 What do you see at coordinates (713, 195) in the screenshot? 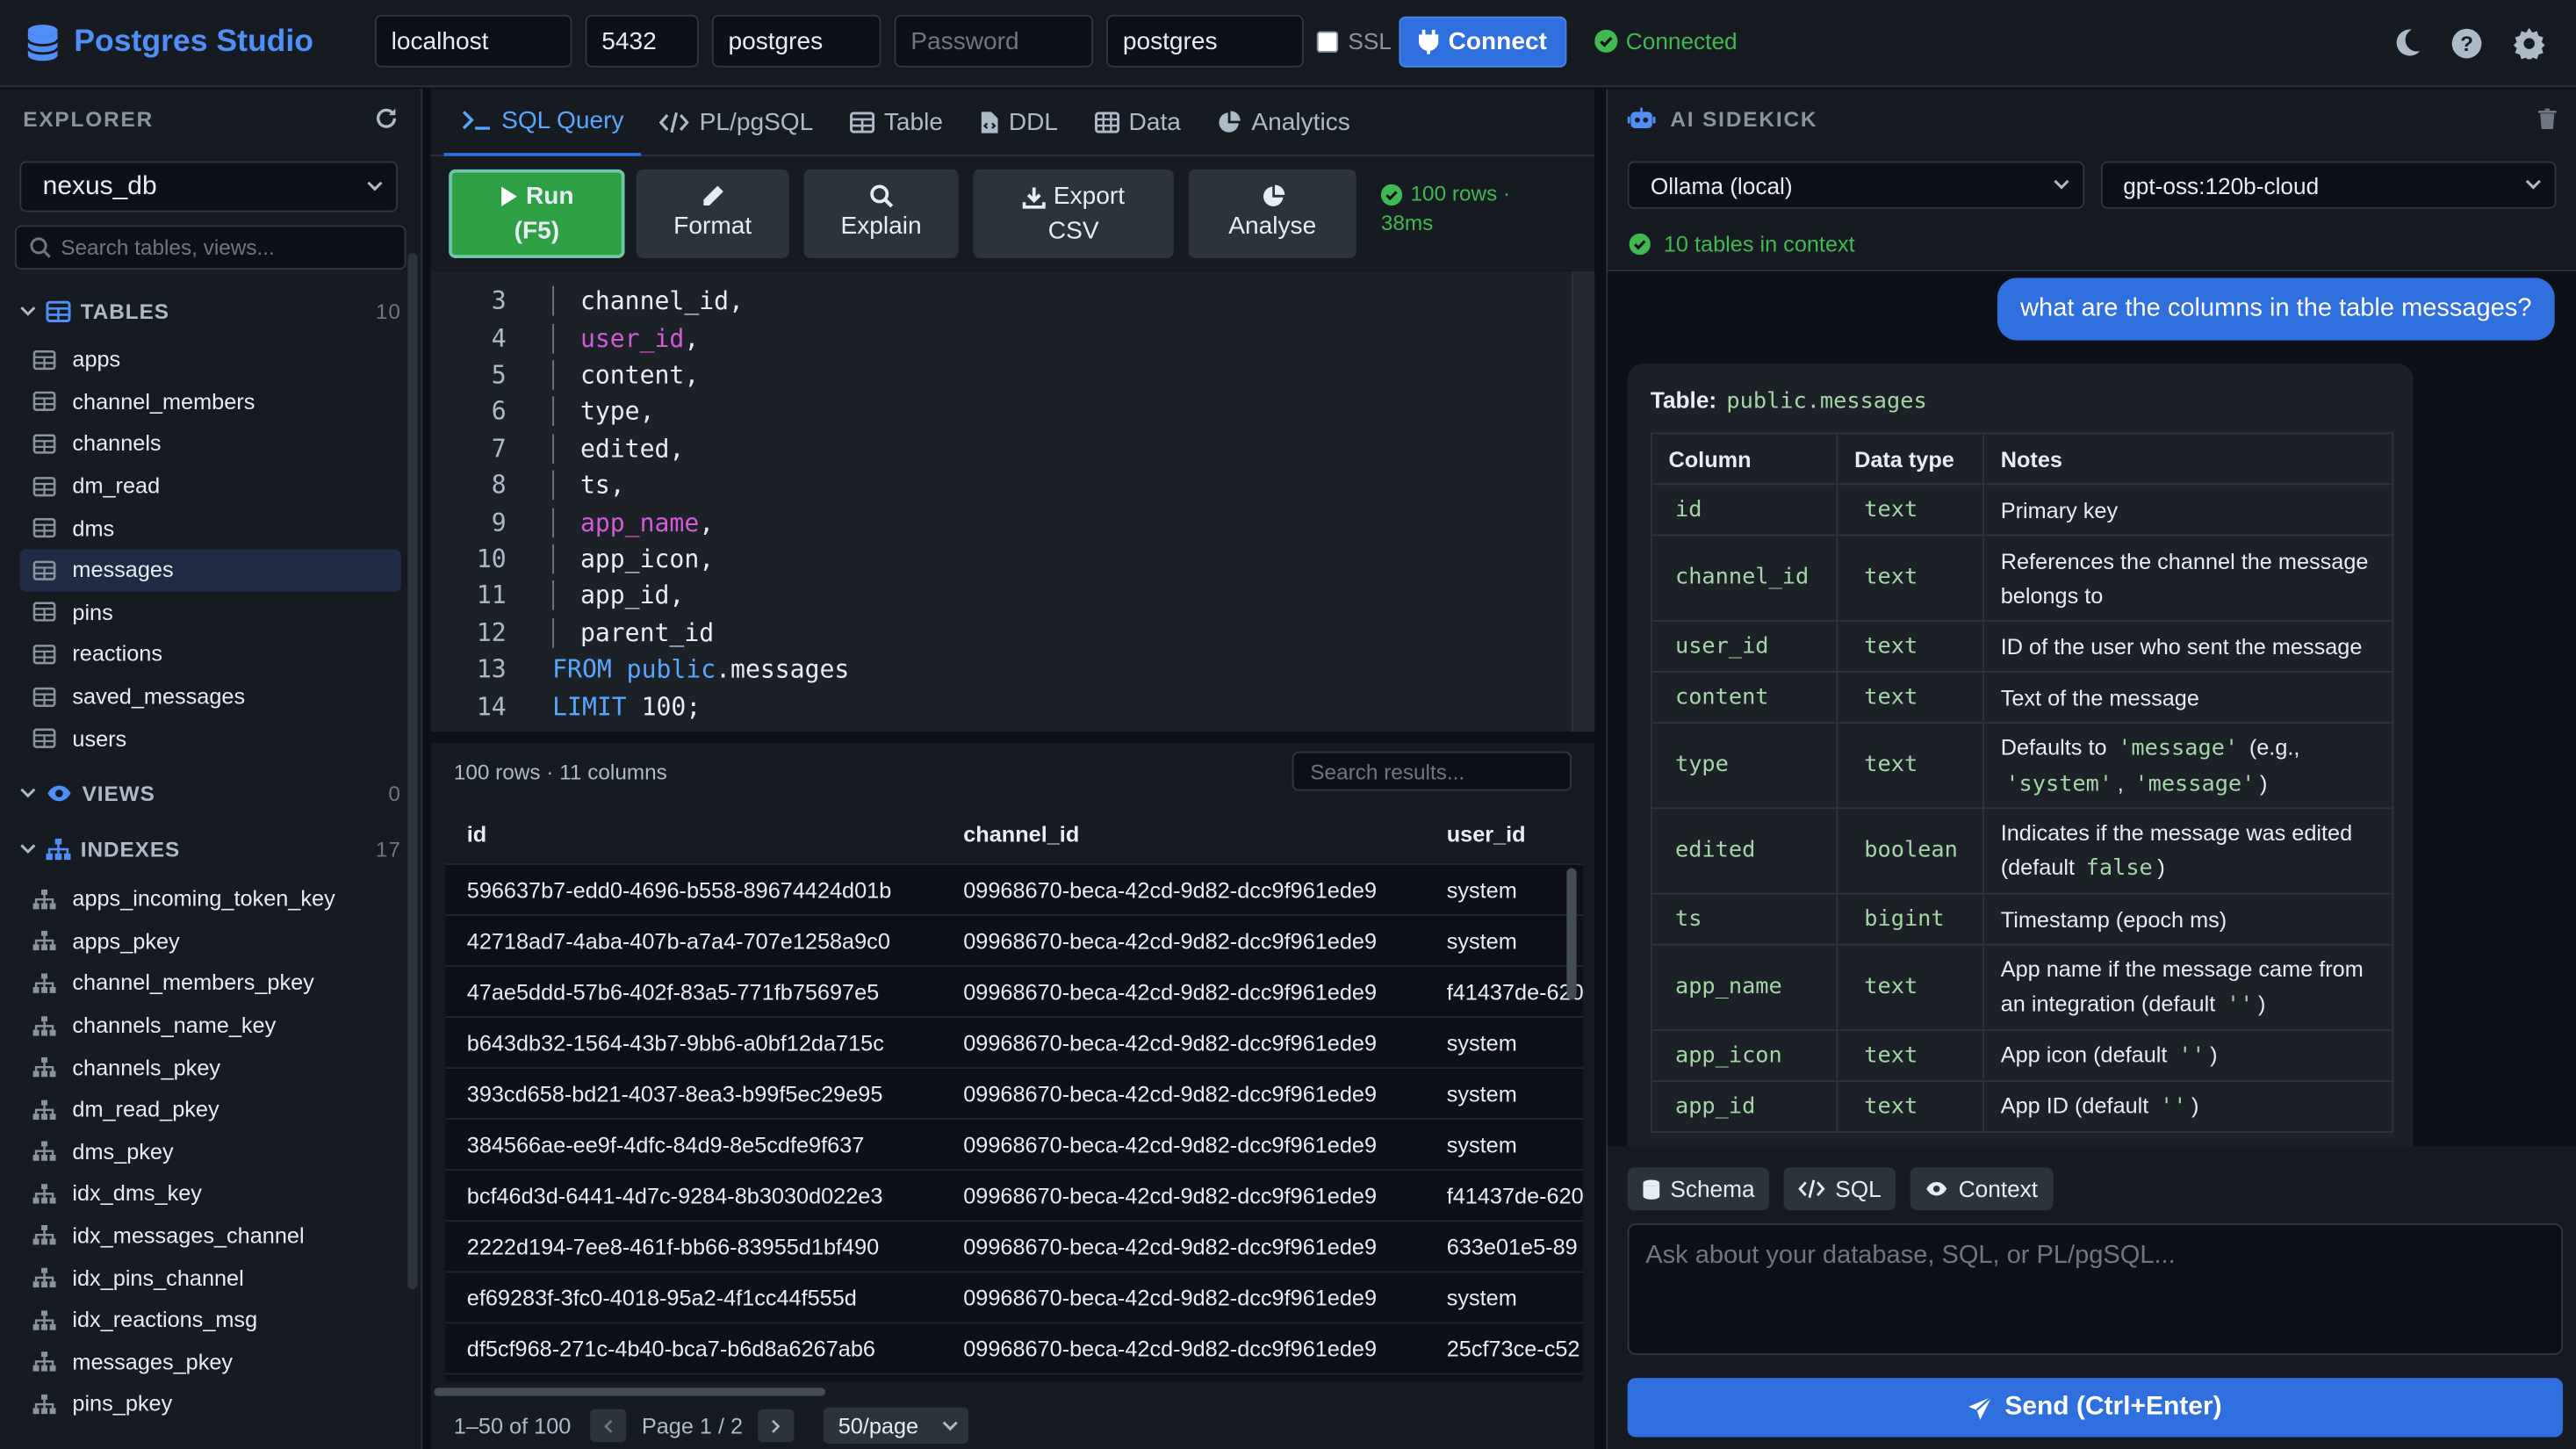
I see `pen-icon` at bounding box center [713, 195].